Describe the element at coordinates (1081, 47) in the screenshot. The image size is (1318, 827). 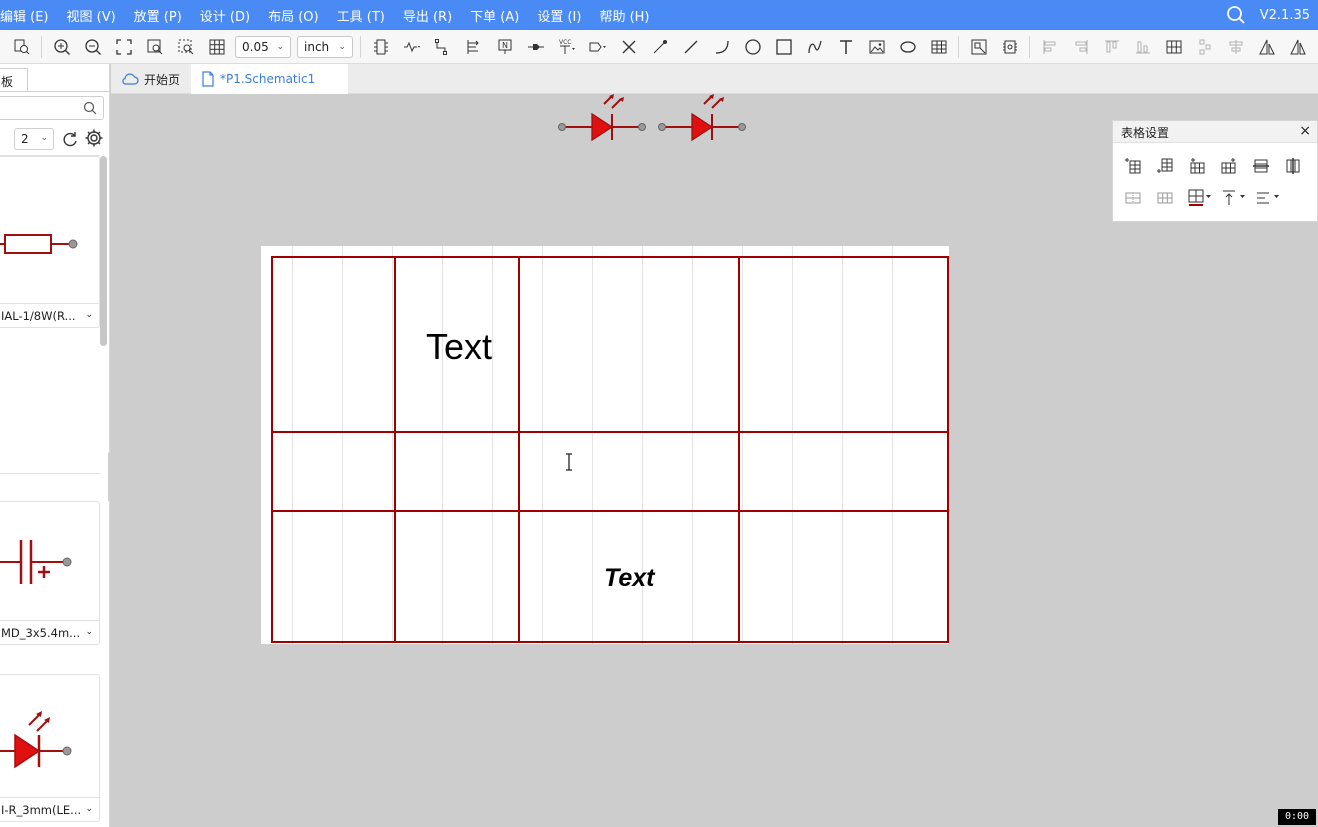
I see `align-right-icon` at that location.